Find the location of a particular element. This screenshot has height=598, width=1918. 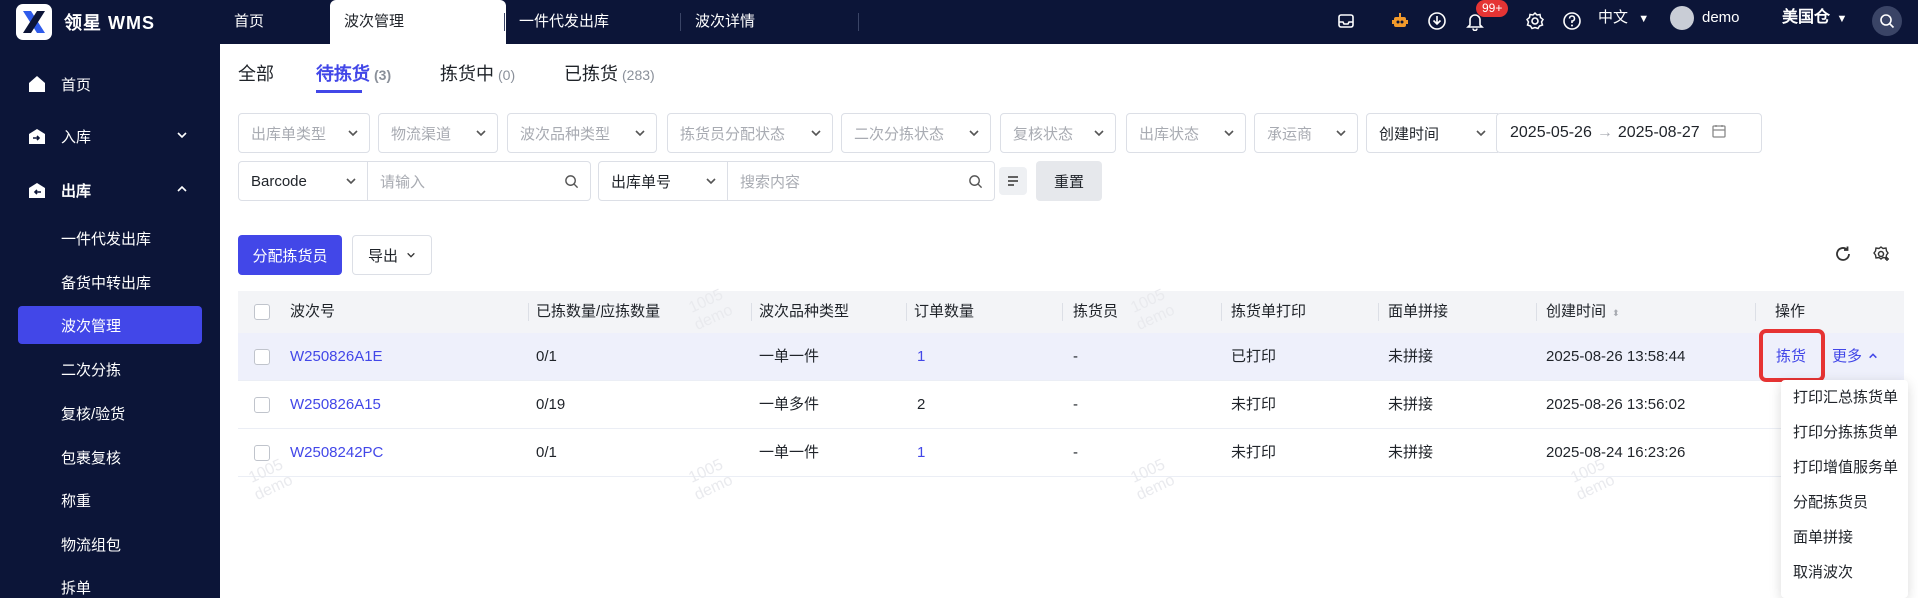

nav-tab-dropship-outbound: 一件代发出库 is located at coordinates (564, 22).